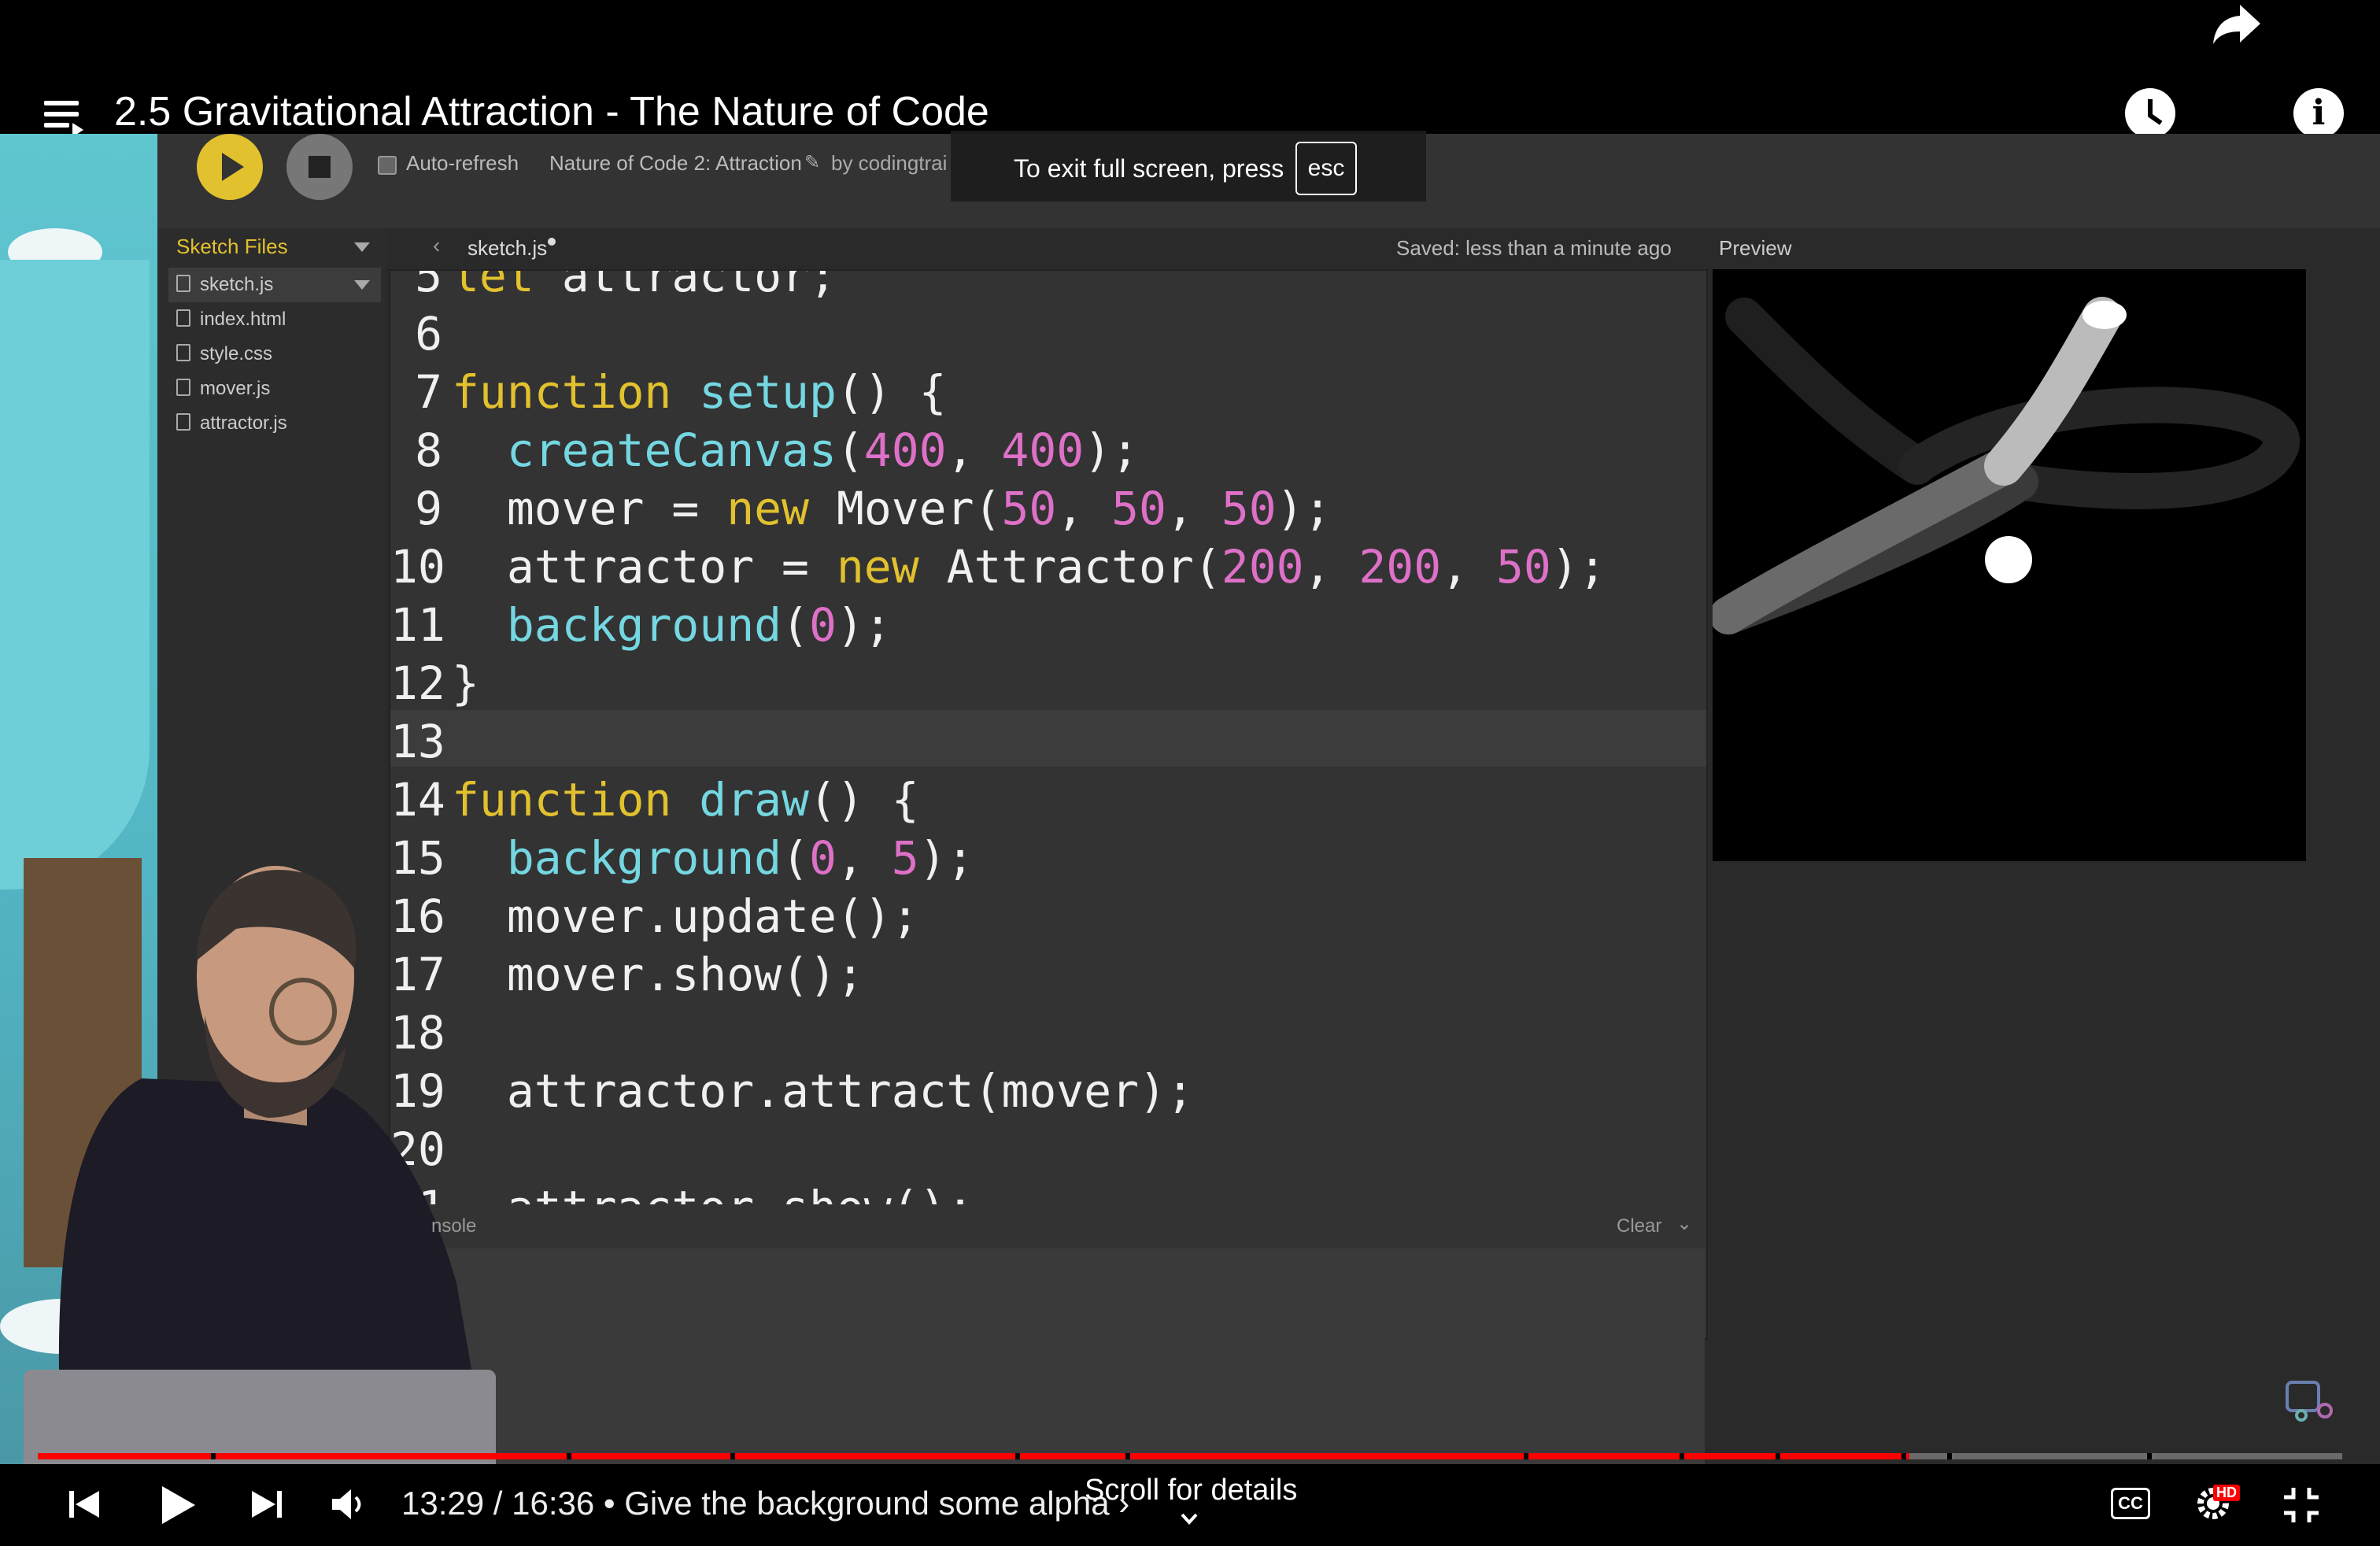 This screenshot has height=1546, width=2380. What do you see at coordinates (417, 800) in the screenshot?
I see `line-number: 14` at bounding box center [417, 800].